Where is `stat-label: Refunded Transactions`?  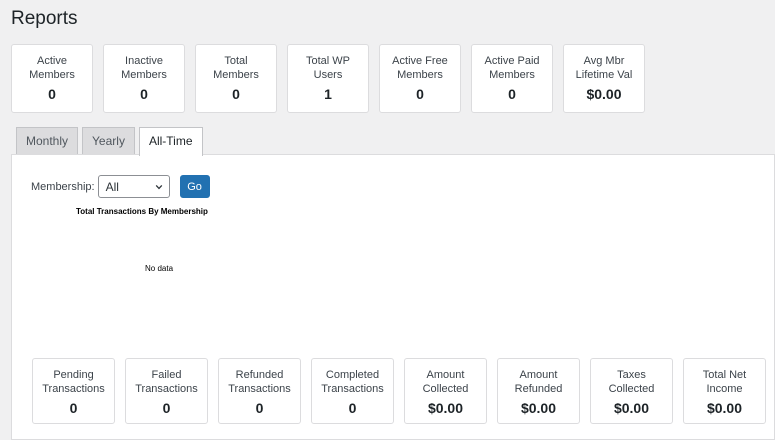
stat-label: Refunded Transactions is located at coordinates (259, 382).